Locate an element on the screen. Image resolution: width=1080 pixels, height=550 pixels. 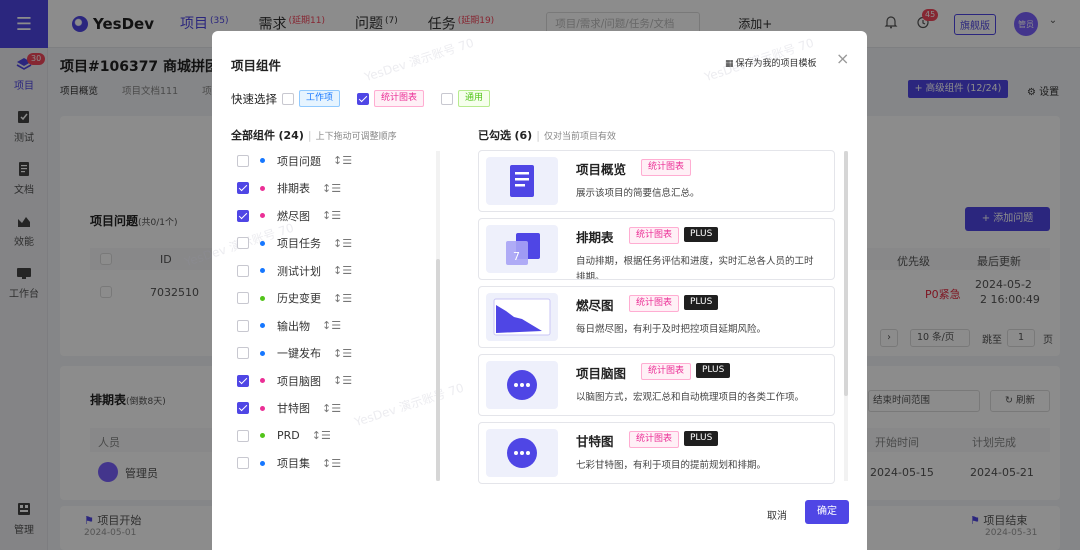
component-name: 项目概览 is located at coordinates (601, 169).